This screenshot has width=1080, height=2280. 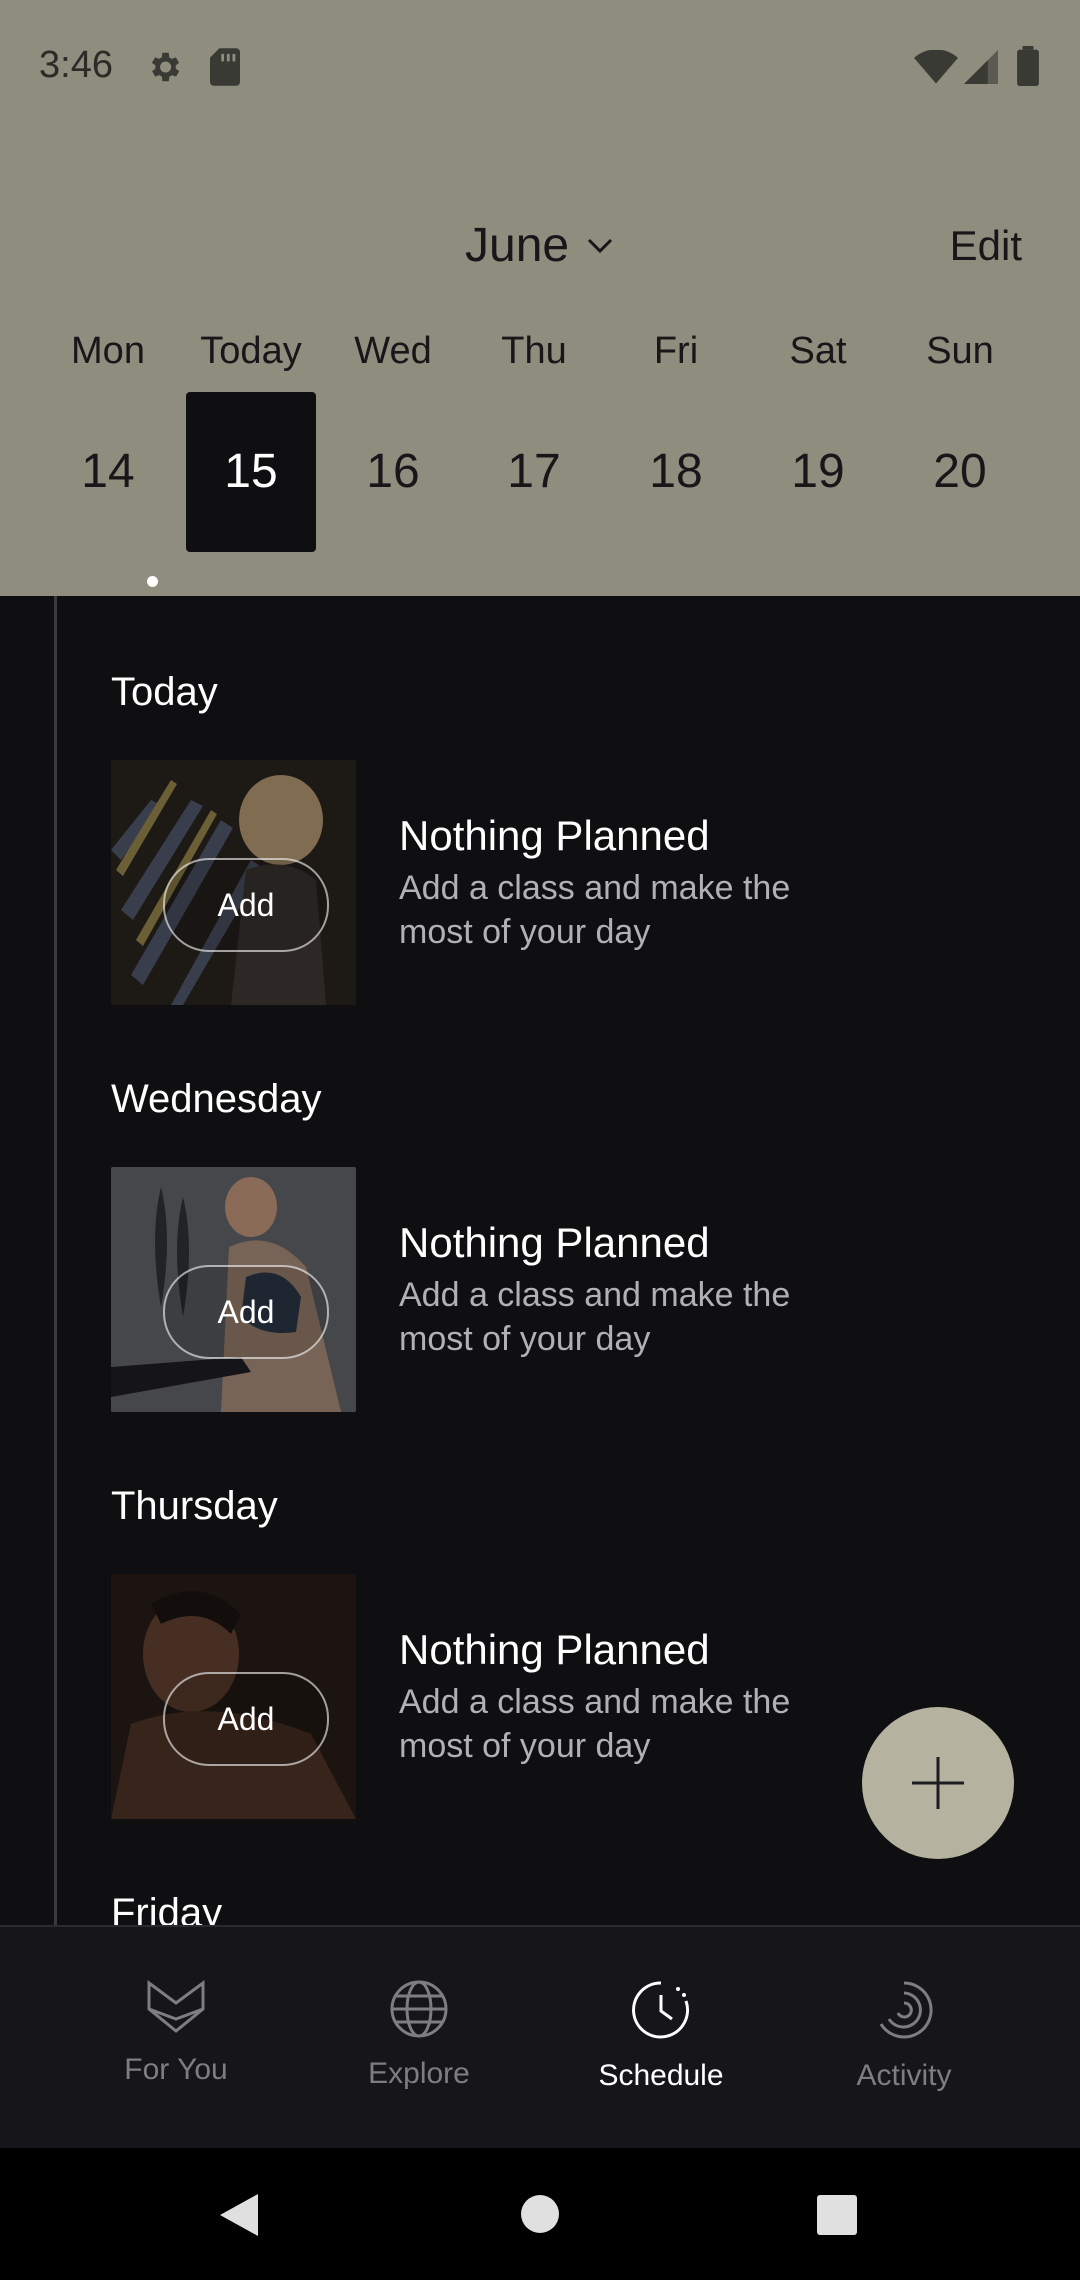 What do you see at coordinates (906, 2010) in the screenshot?
I see `activity-rings-icon` at bounding box center [906, 2010].